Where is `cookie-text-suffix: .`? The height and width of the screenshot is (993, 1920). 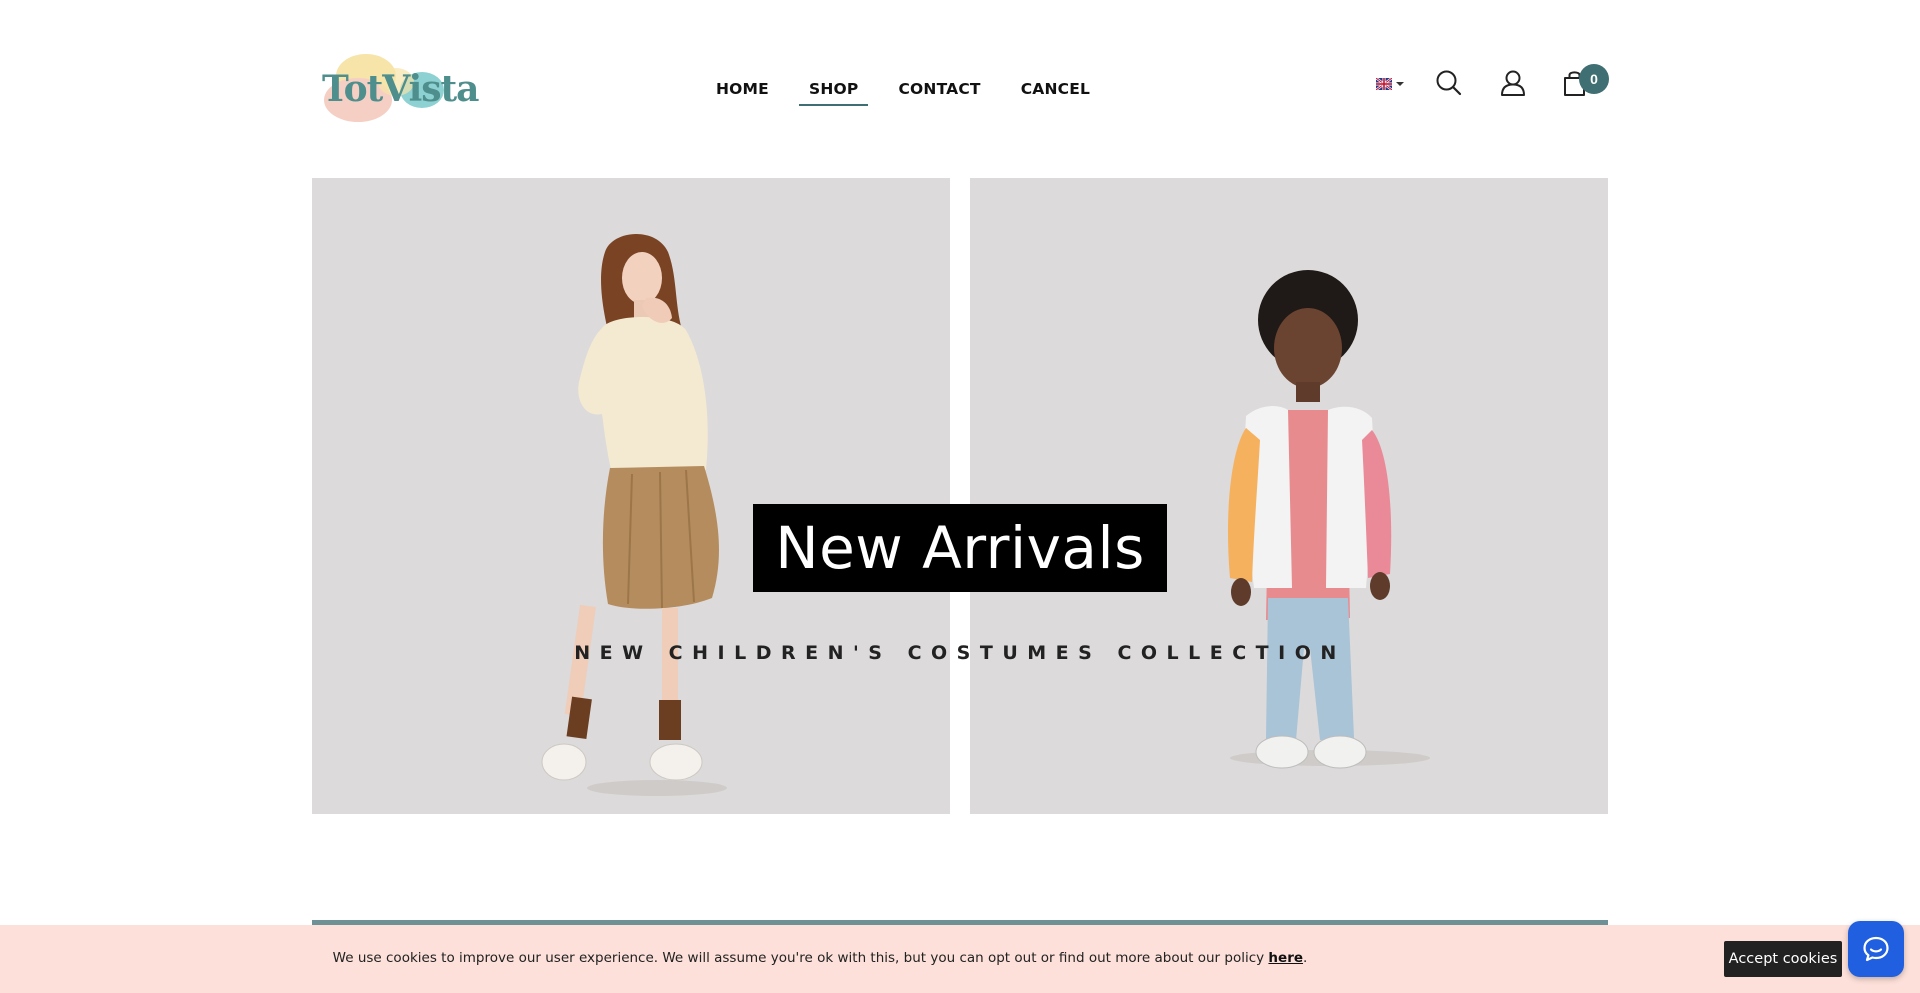
cookie-text-suffix: . is located at coordinates (1305, 958).